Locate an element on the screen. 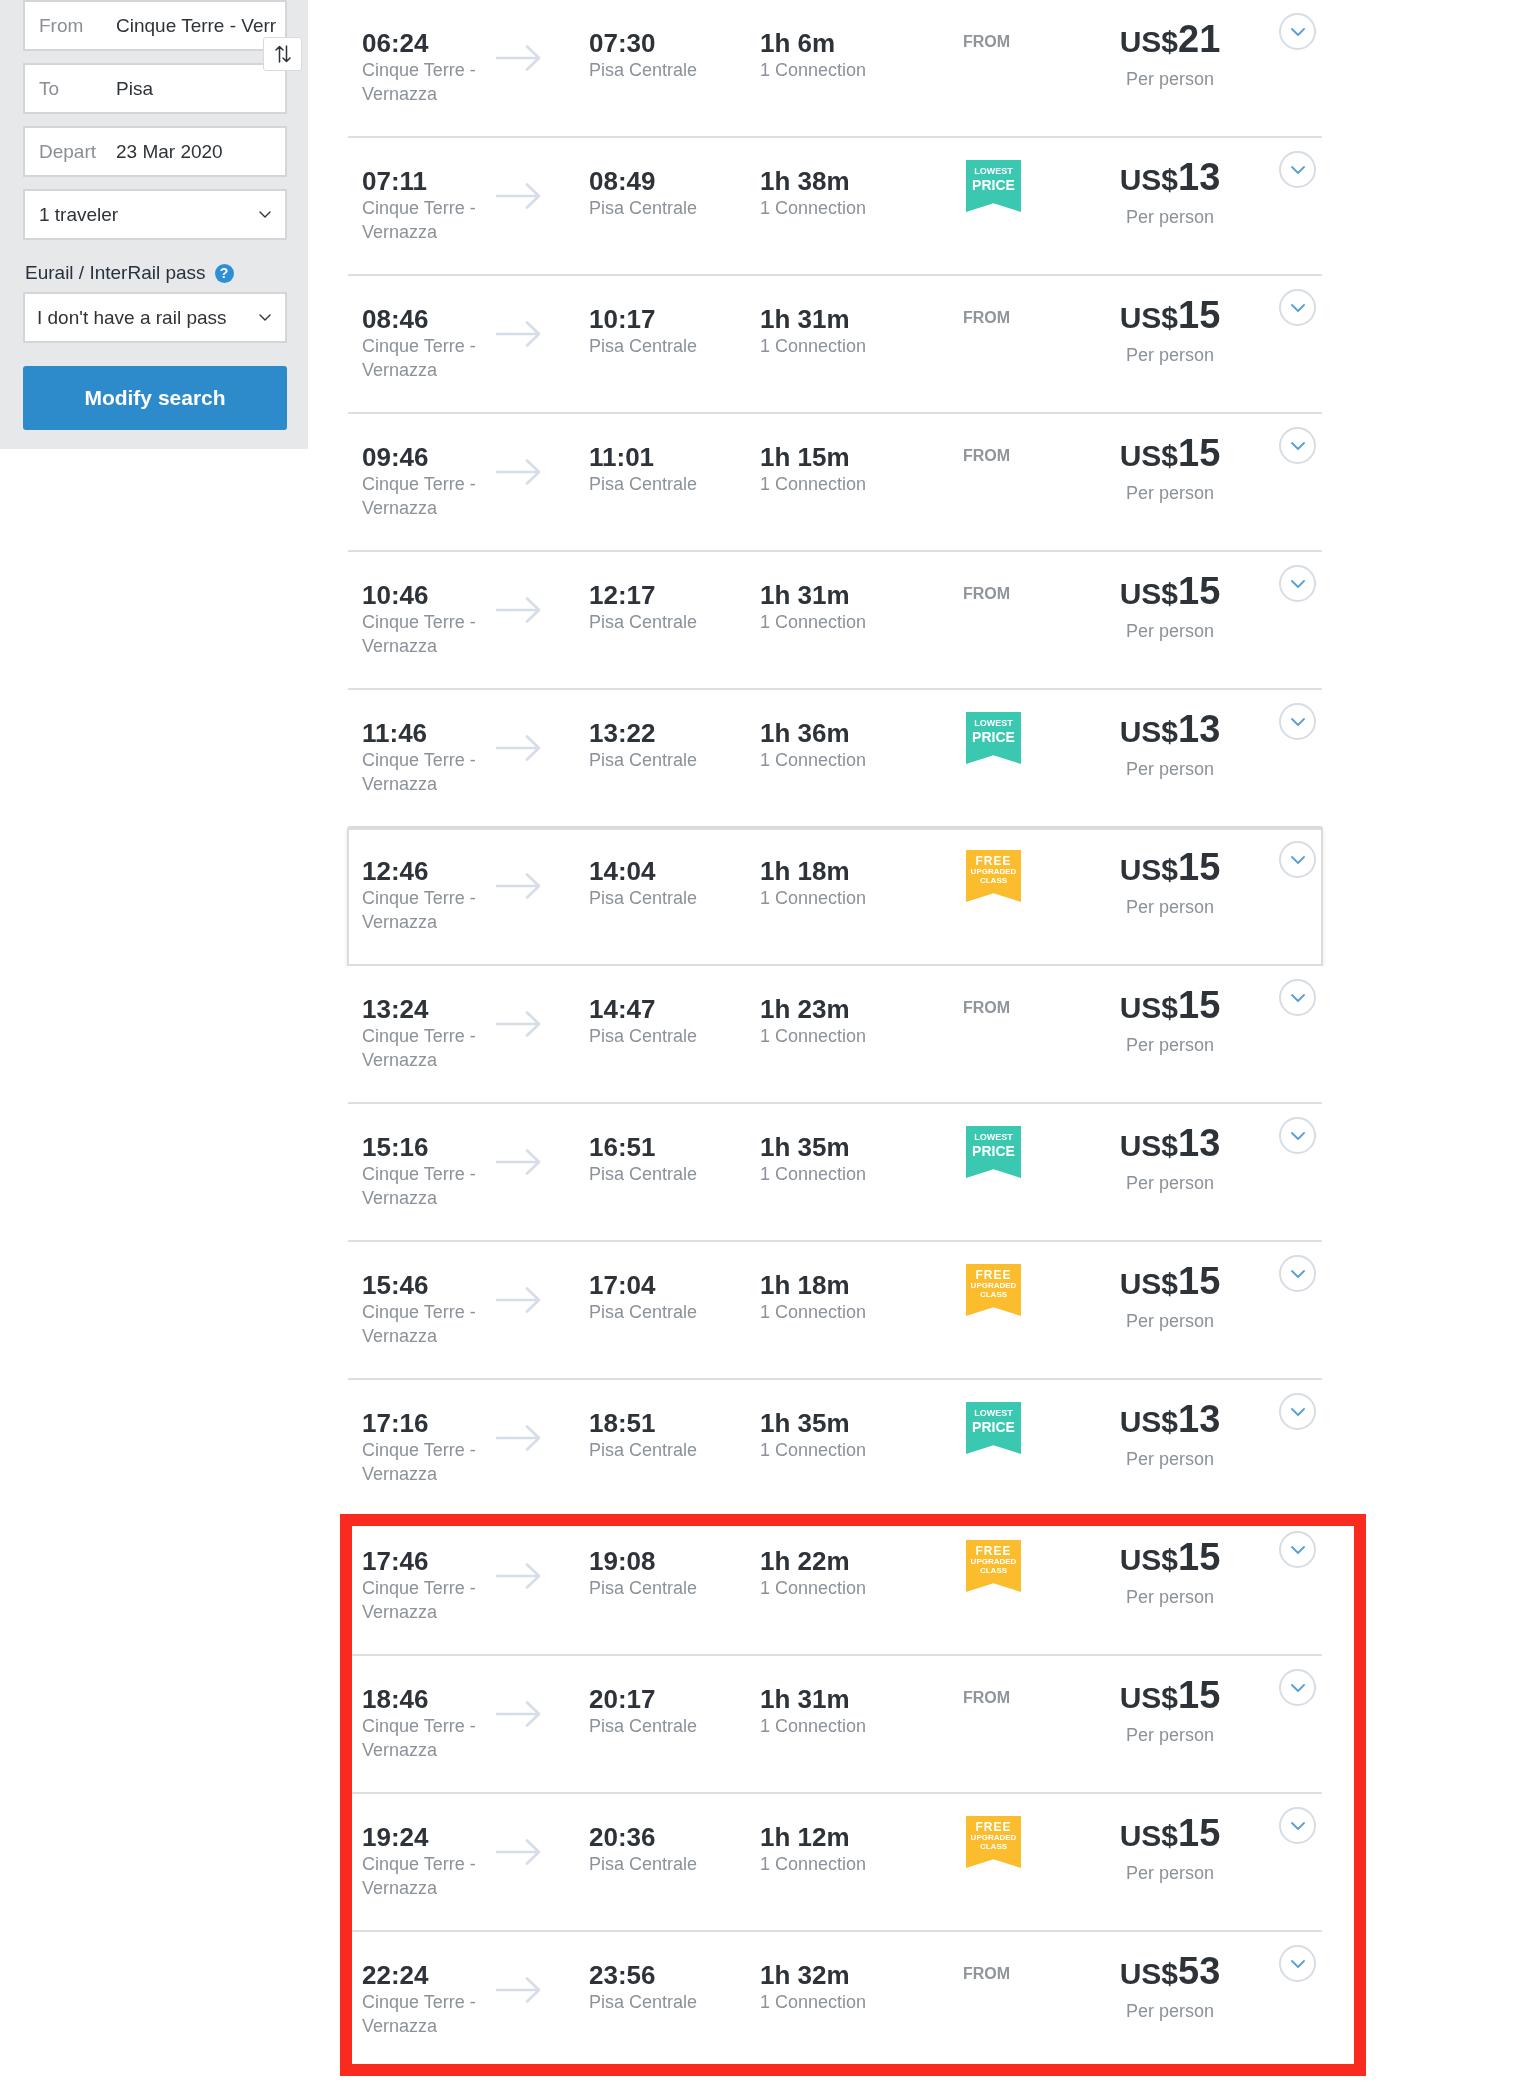  duration: 1h 18m is located at coordinates (805, 871).